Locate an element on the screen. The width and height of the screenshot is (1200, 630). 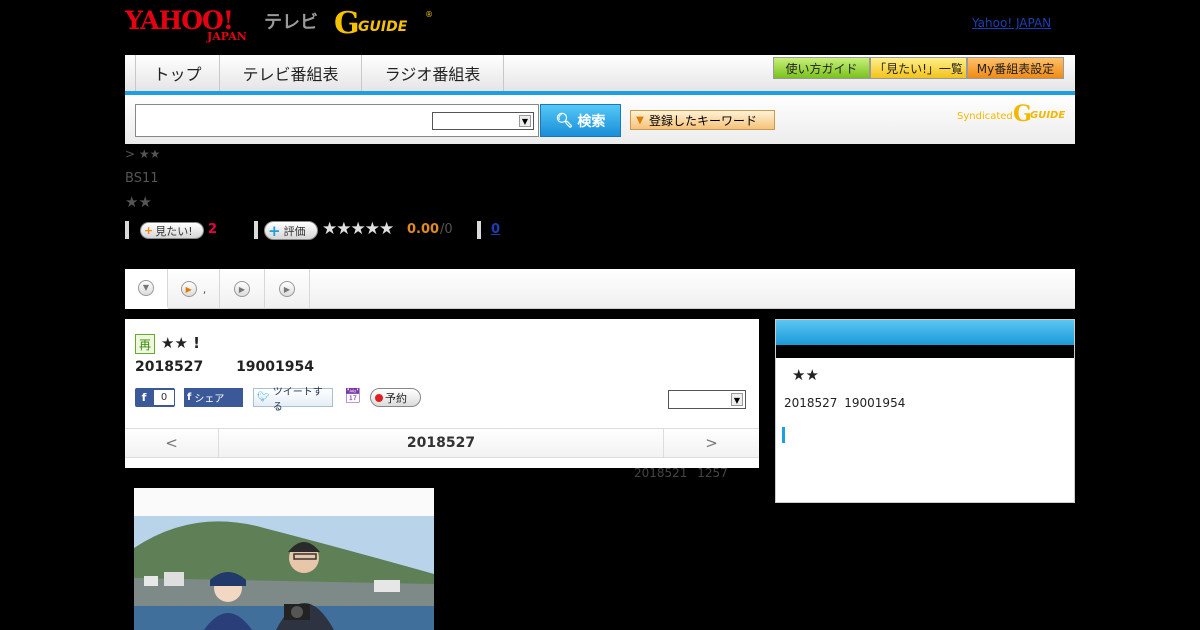
want-to-watch-label: 見たい! is located at coordinates (174, 231).